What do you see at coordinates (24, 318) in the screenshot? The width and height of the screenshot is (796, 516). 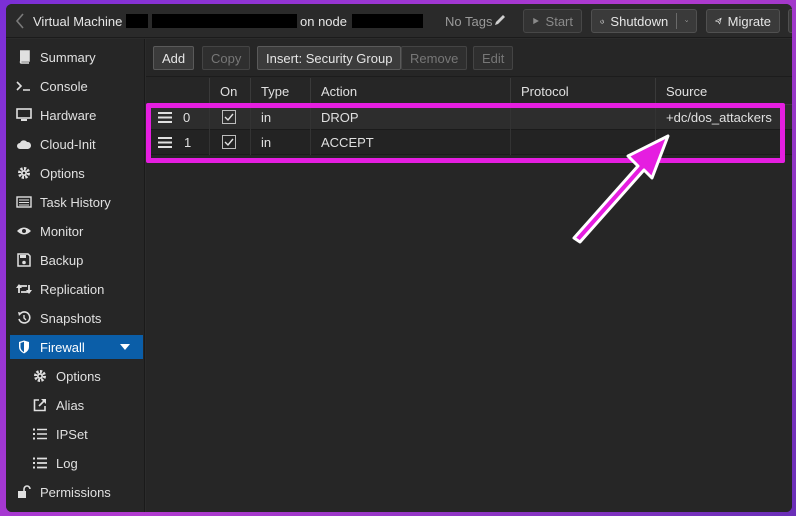 I see `history-icon` at bounding box center [24, 318].